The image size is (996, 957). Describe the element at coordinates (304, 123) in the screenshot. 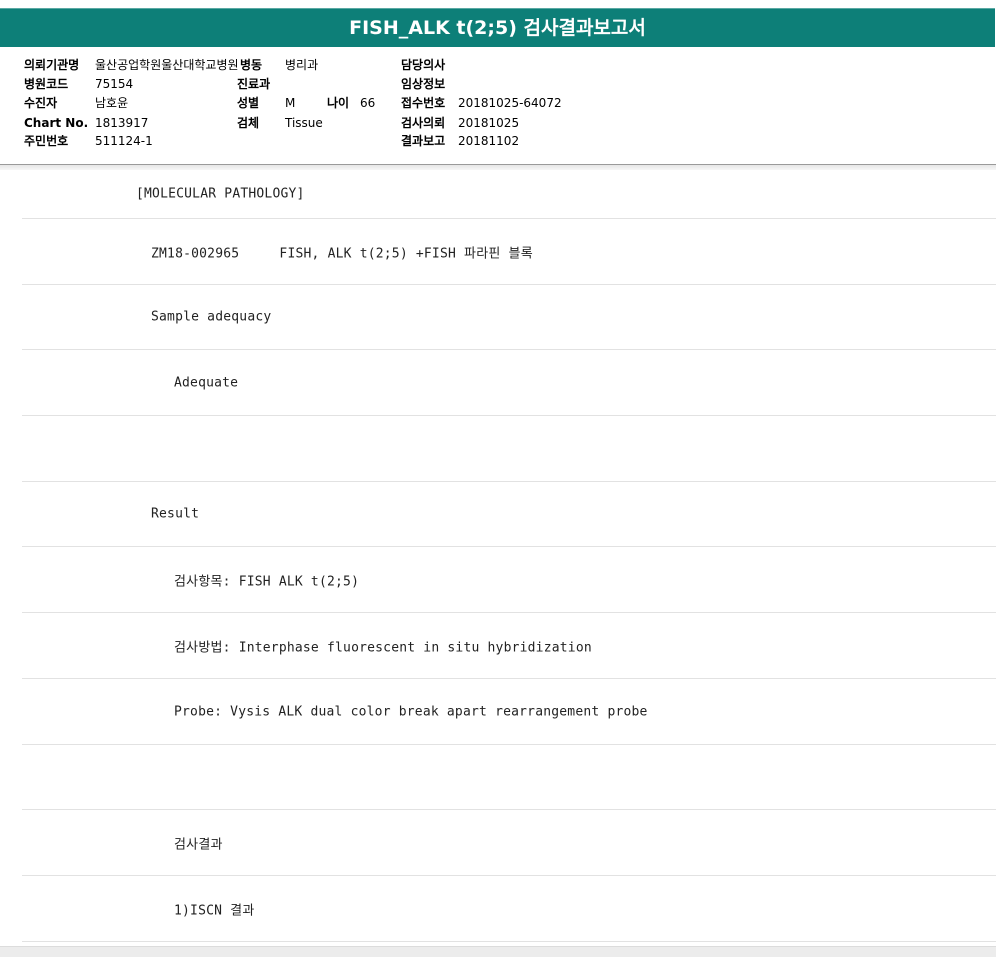

I see `specimen-value: Tissue` at that location.